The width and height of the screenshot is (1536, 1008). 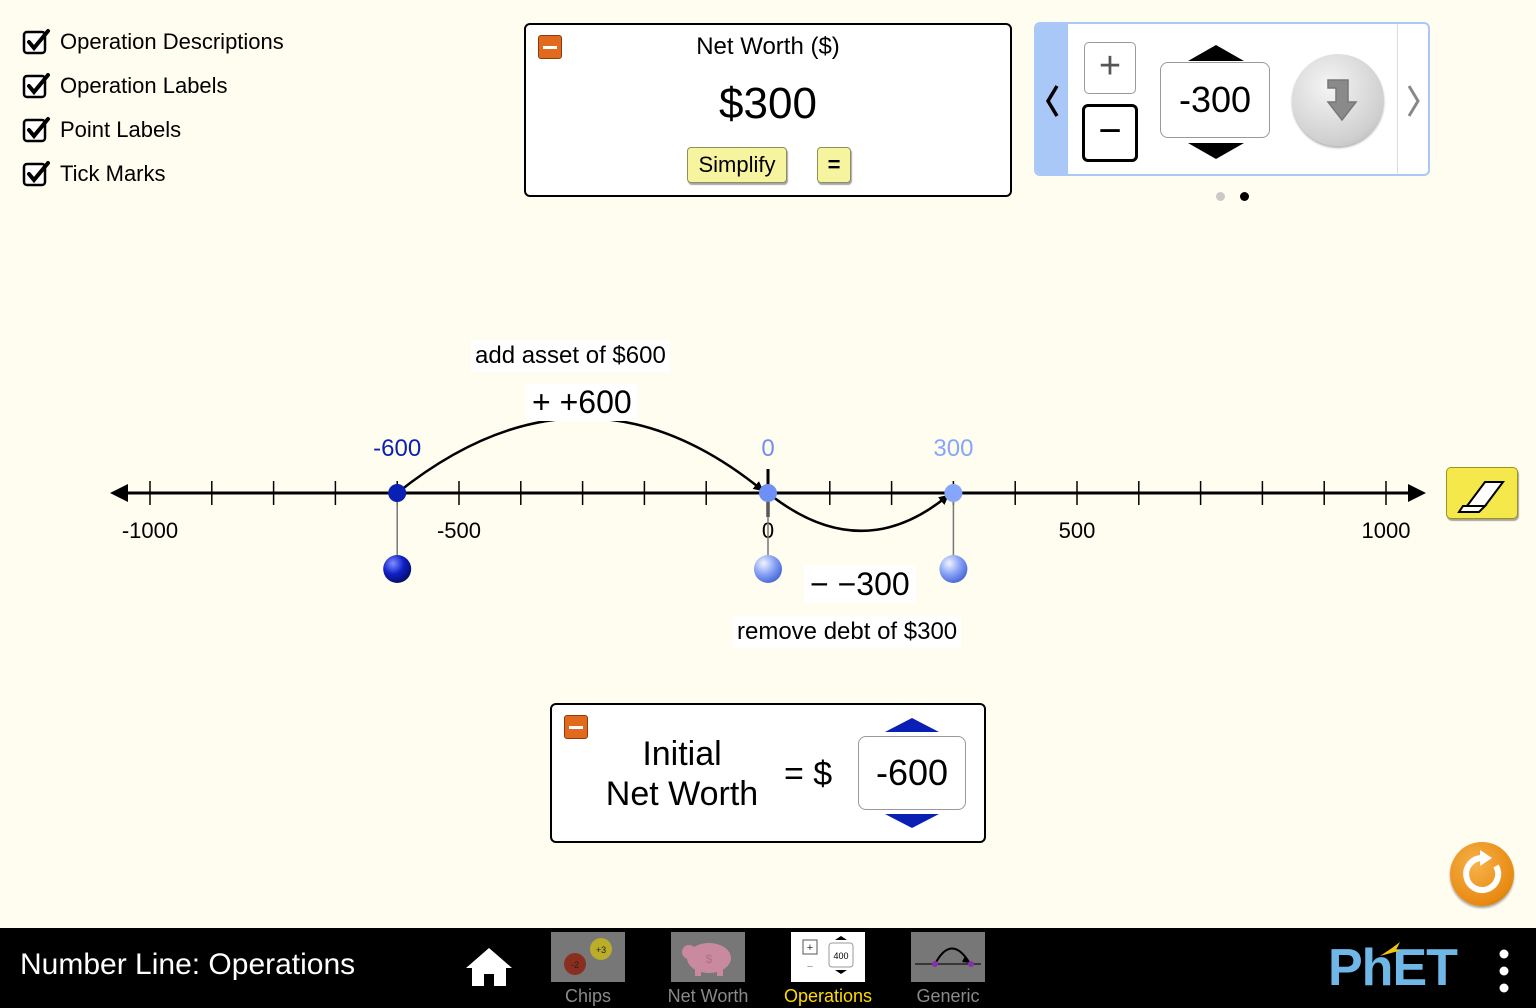 What do you see at coordinates (1391, 949) in the screenshot?
I see `phet-logo-spark-icon` at bounding box center [1391, 949].